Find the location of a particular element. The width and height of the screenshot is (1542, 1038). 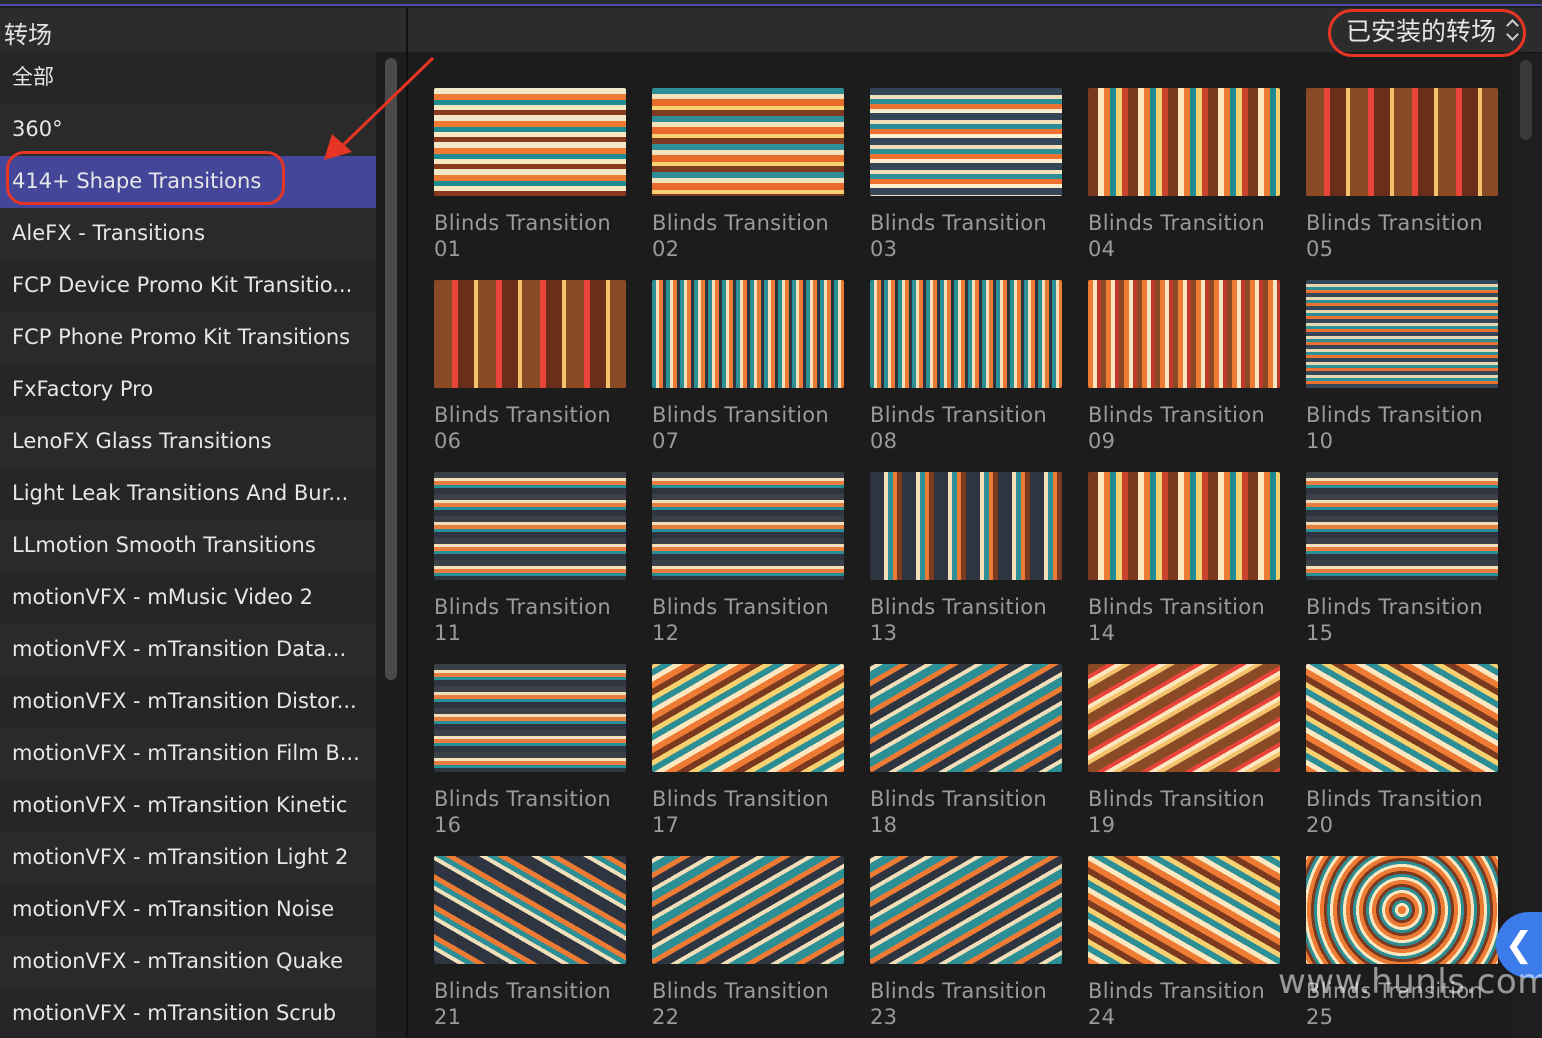

transition-tile: Blinds Transition 03 is located at coordinates (966, 175).